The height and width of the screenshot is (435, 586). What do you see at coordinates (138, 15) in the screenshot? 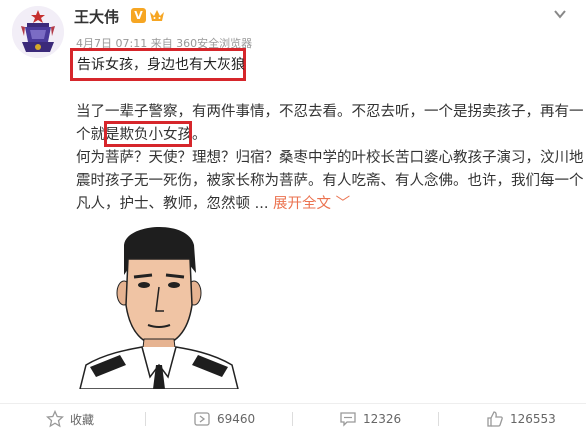
I see `verified-icon: V` at bounding box center [138, 15].